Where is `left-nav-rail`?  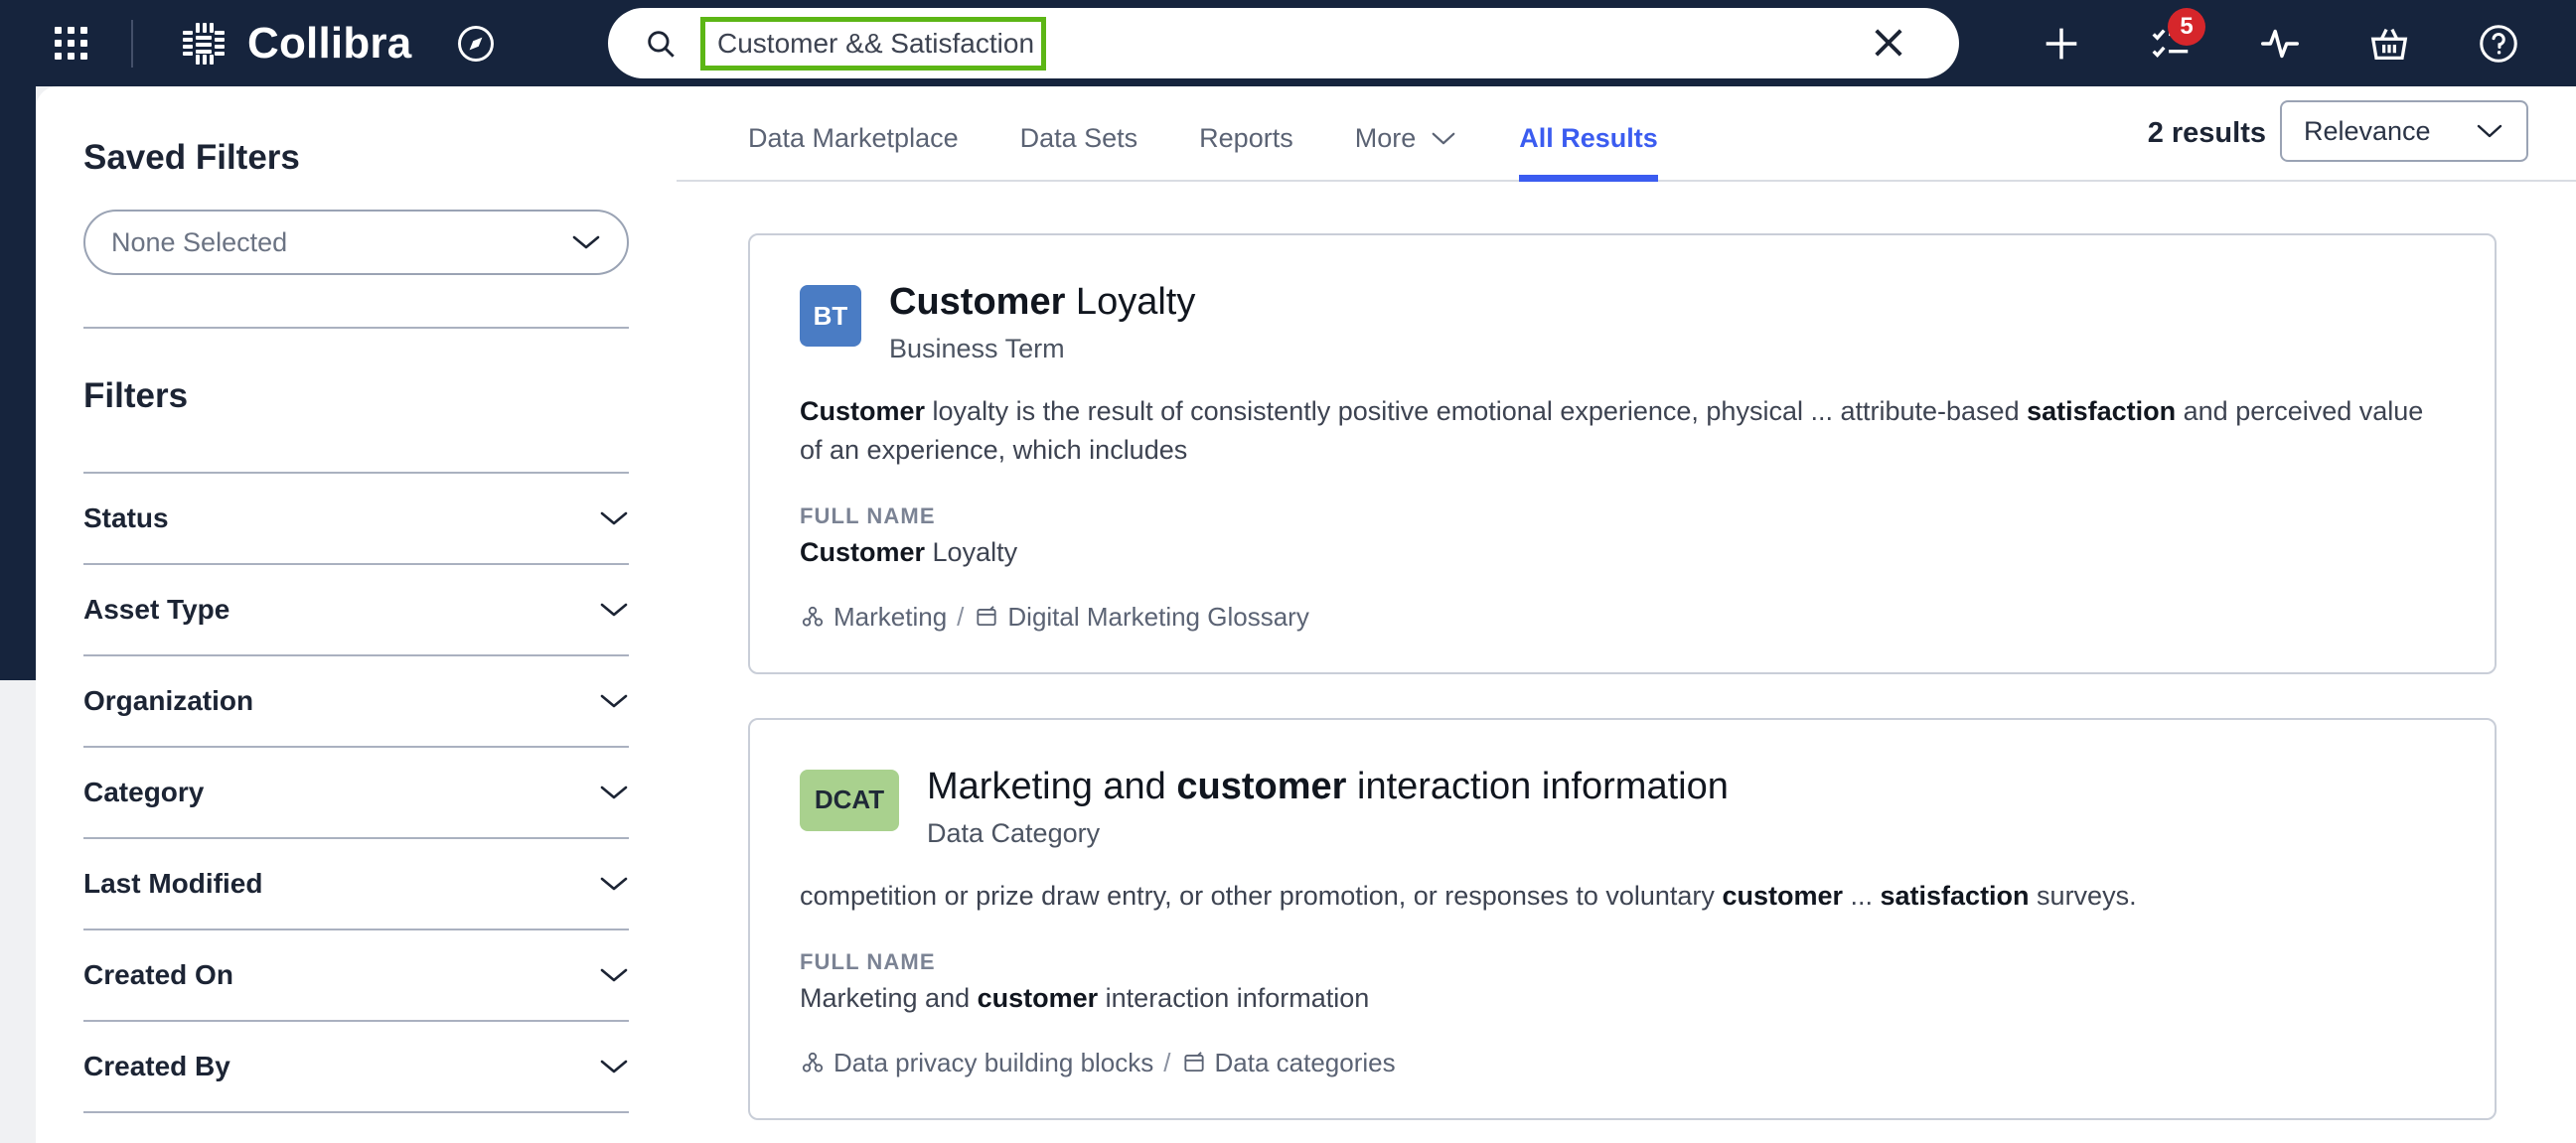 left-nav-rail is located at coordinates (18, 383).